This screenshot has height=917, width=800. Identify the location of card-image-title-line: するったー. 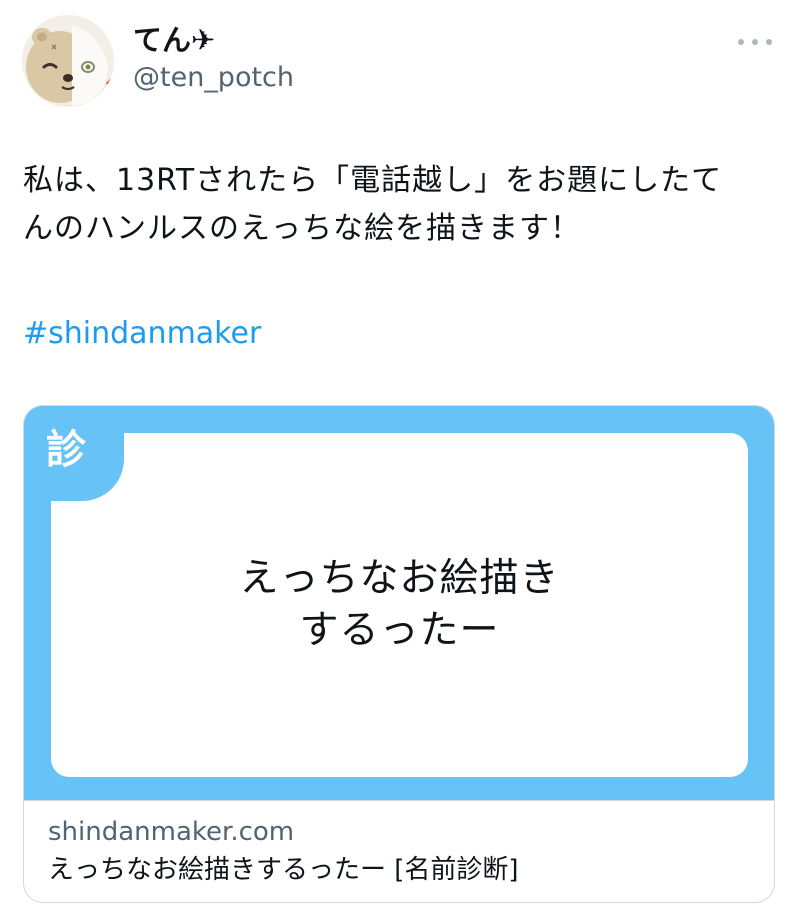
(399, 630).